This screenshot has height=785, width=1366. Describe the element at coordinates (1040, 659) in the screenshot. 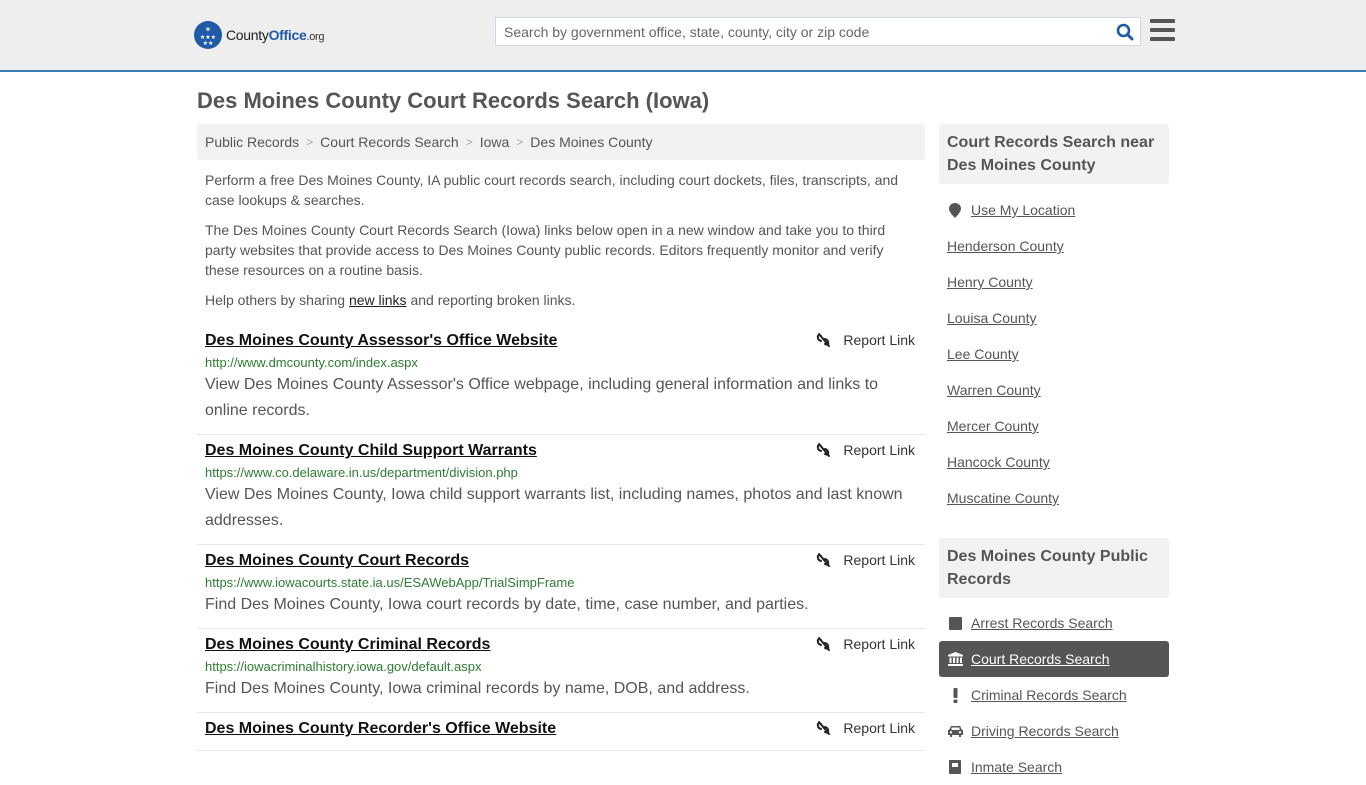

I see `court-records-link: Court Records Search` at that location.